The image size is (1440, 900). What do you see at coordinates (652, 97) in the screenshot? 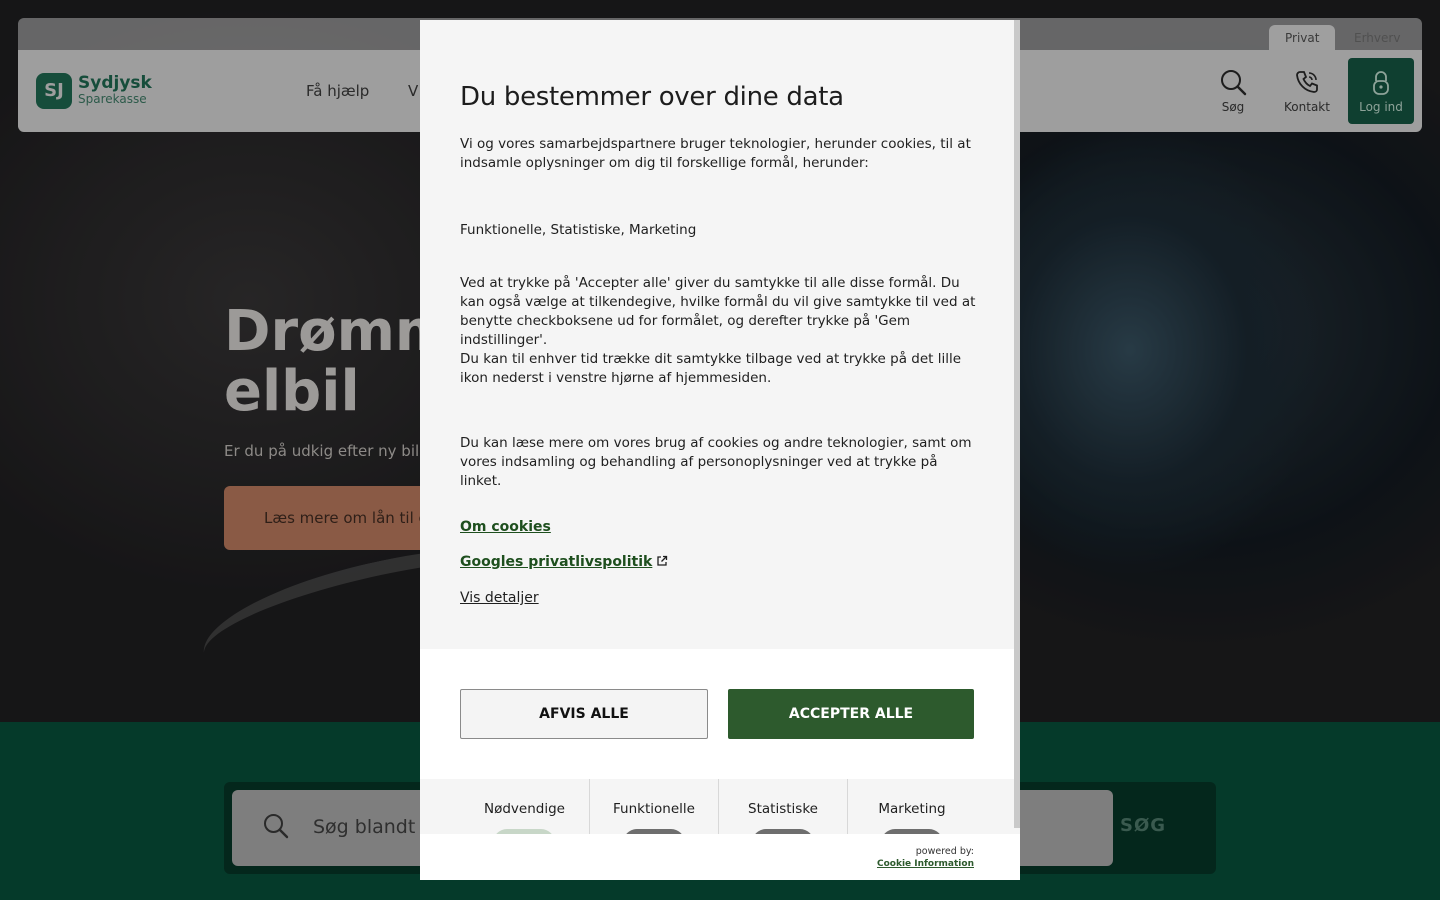
I see `consent-title: Du bestemmer over dine data` at bounding box center [652, 97].